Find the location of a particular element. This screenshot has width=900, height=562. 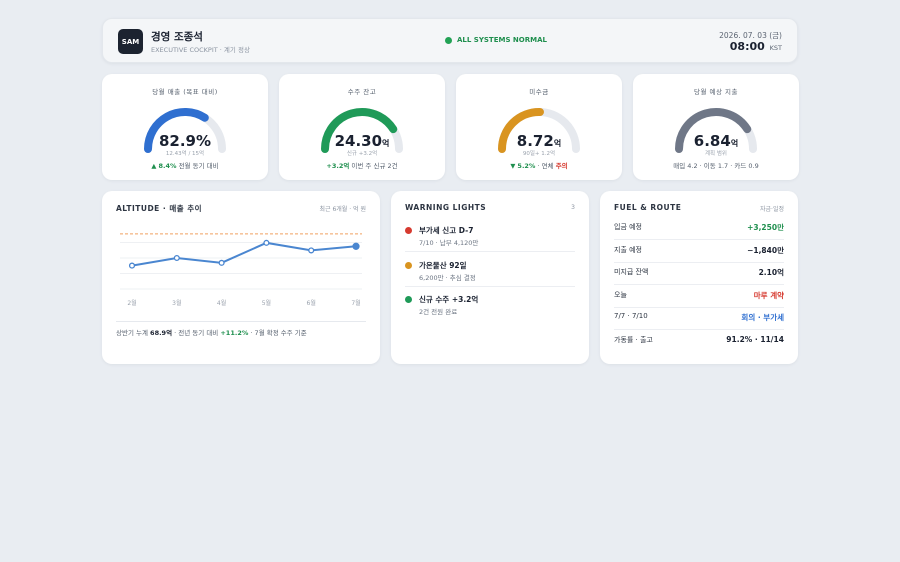

system-status: ALL SYSTEMS NORMAL is located at coordinates (496, 40).